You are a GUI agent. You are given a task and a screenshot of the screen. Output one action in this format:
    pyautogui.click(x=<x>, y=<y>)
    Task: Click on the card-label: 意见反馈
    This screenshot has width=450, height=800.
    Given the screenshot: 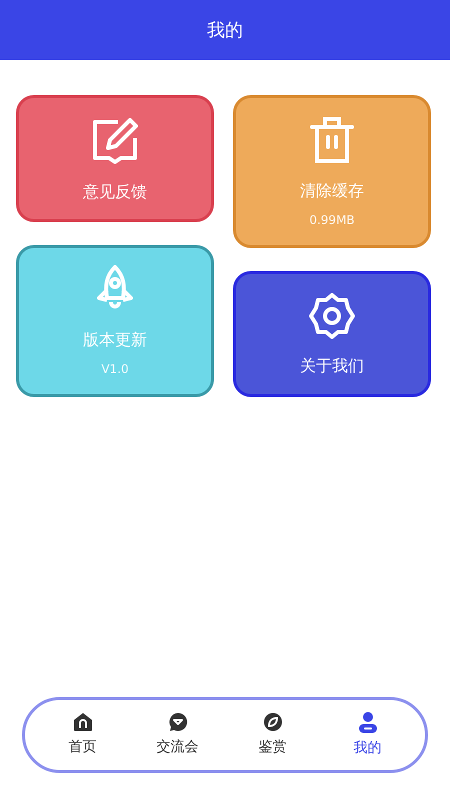 What is the action you would take?
    pyautogui.click(x=115, y=192)
    